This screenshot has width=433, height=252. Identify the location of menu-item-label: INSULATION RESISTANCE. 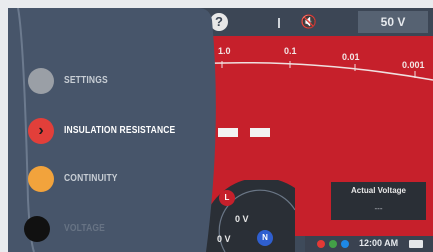
(120, 130).